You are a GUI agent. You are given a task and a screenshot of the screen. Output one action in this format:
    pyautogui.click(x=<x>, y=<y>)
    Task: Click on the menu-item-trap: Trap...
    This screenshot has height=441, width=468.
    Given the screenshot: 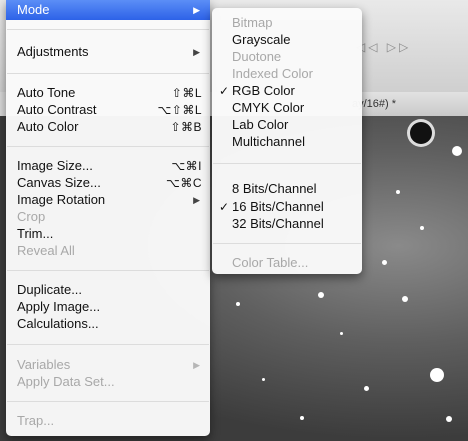 What is the action you would take?
    pyautogui.click(x=108, y=421)
    